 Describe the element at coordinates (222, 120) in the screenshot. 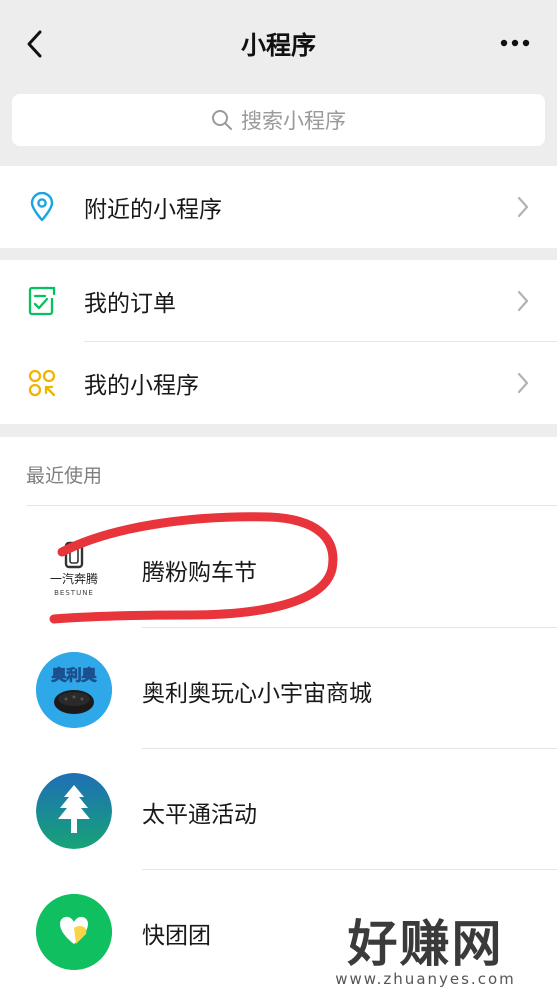

I see `search-icon` at that location.